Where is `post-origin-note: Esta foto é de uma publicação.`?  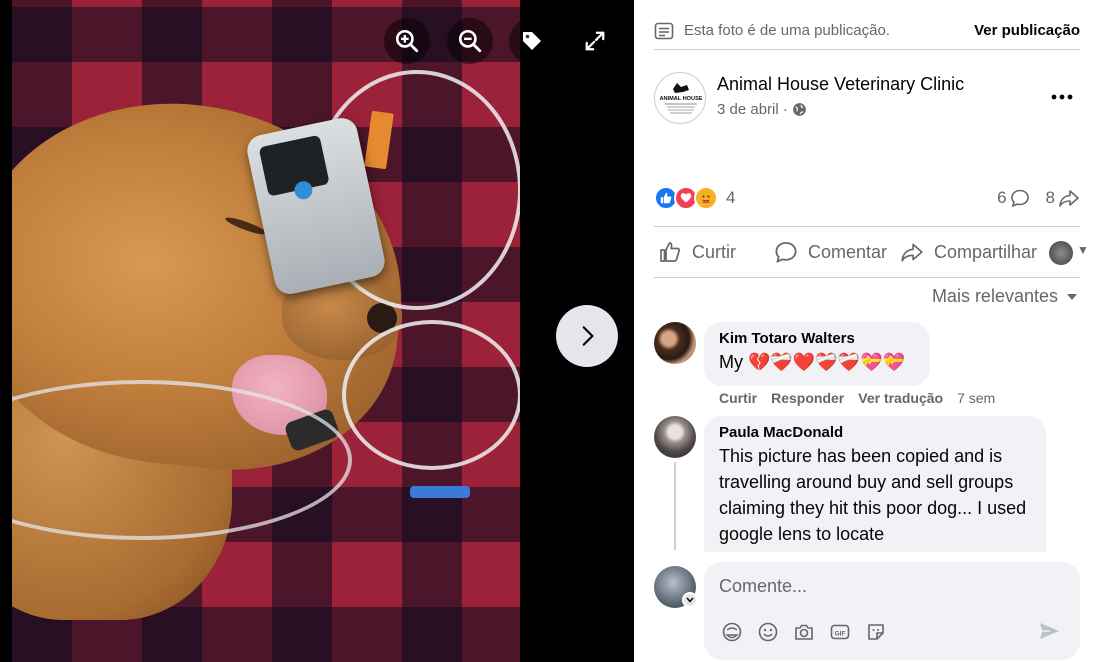 post-origin-note: Esta foto é de uma publicação. is located at coordinates (787, 30).